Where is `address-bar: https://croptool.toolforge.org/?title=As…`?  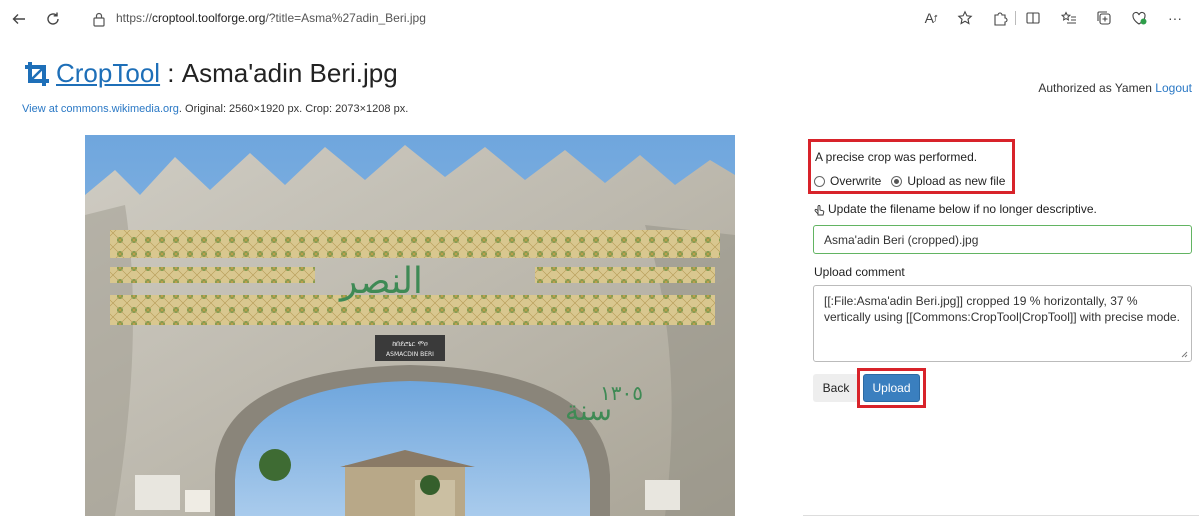
address-bar: https://croptool.toolforge.org/?title=As… is located at coordinates (634, 19).